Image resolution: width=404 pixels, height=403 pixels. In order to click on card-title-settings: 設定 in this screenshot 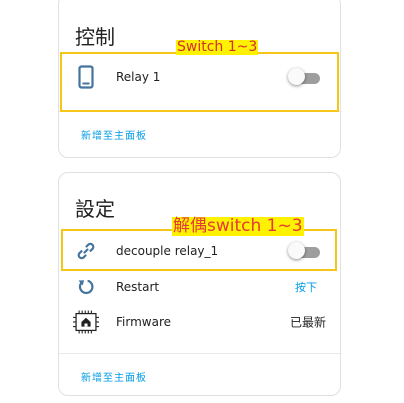, I will do `click(95, 209)`.